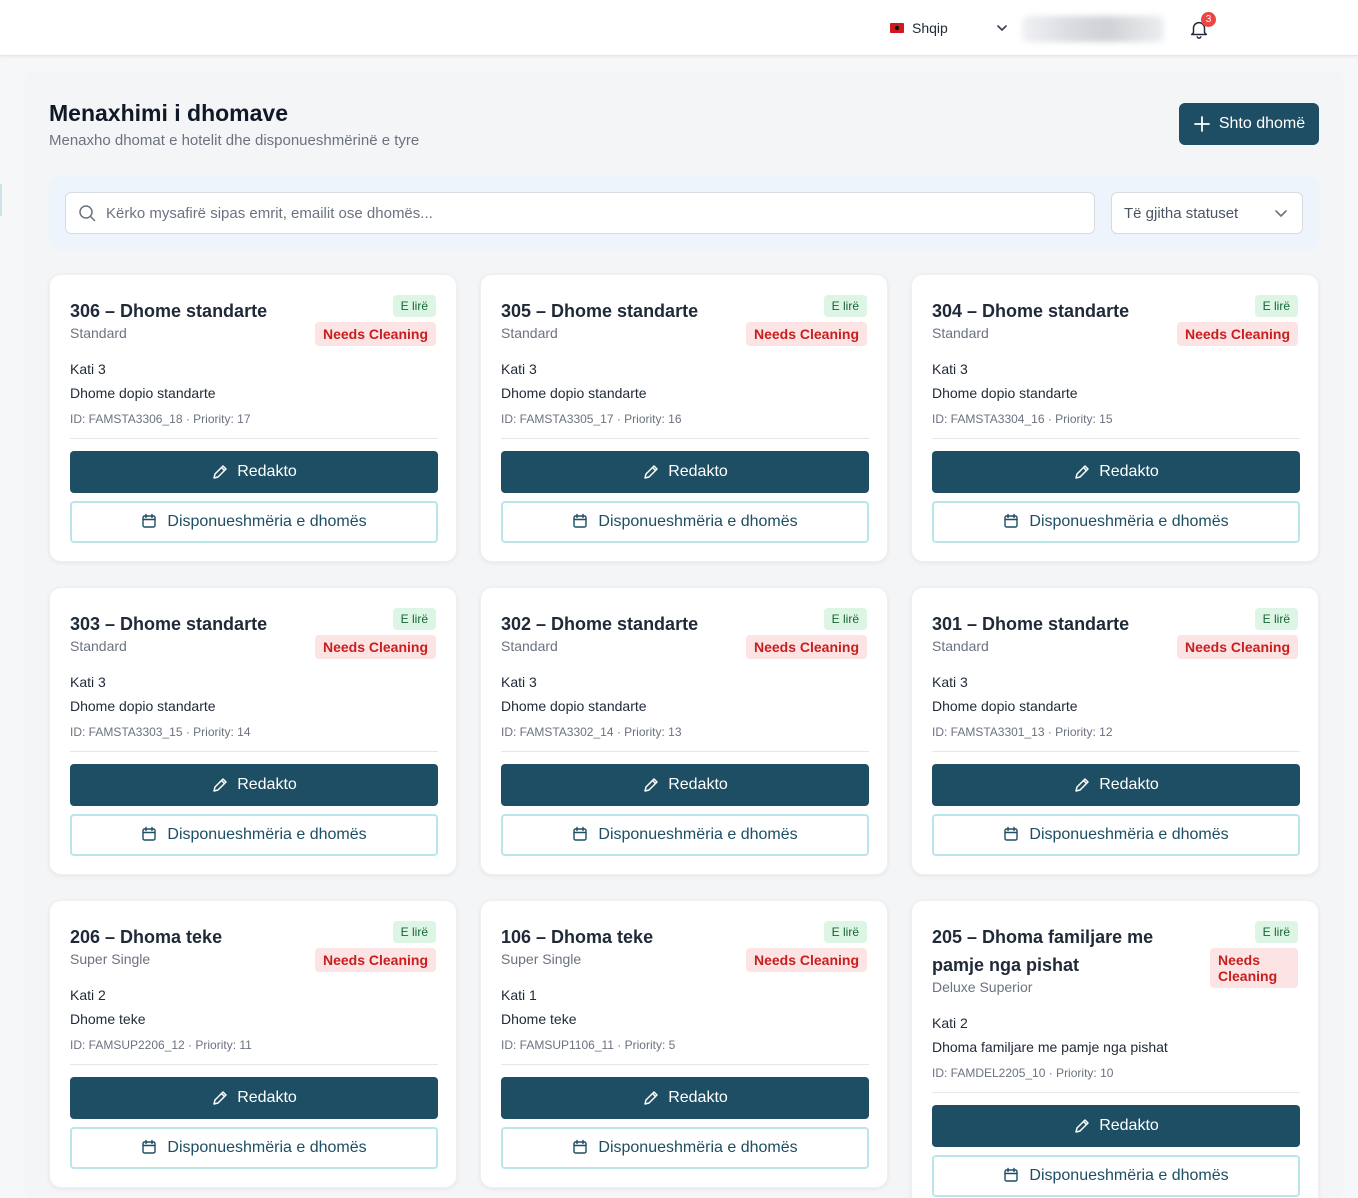 The image size is (1358, 1198). Describe the element at coordinates (1050, 1047) in the screenshot. I see `room-description: Dhoma familjare me pamje nga pishat` at that location.